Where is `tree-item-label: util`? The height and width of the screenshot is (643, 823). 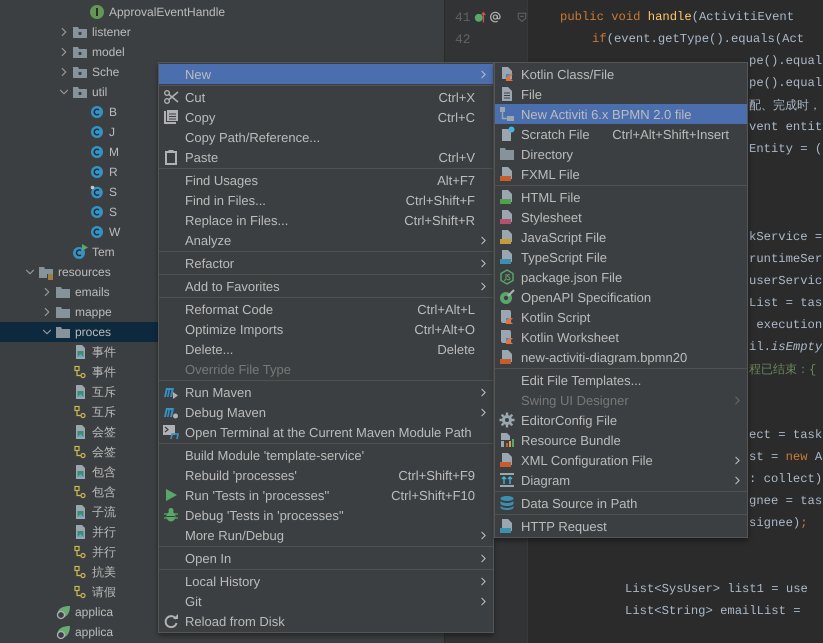
tree-item-label: util is located at coordinates (100, 92).